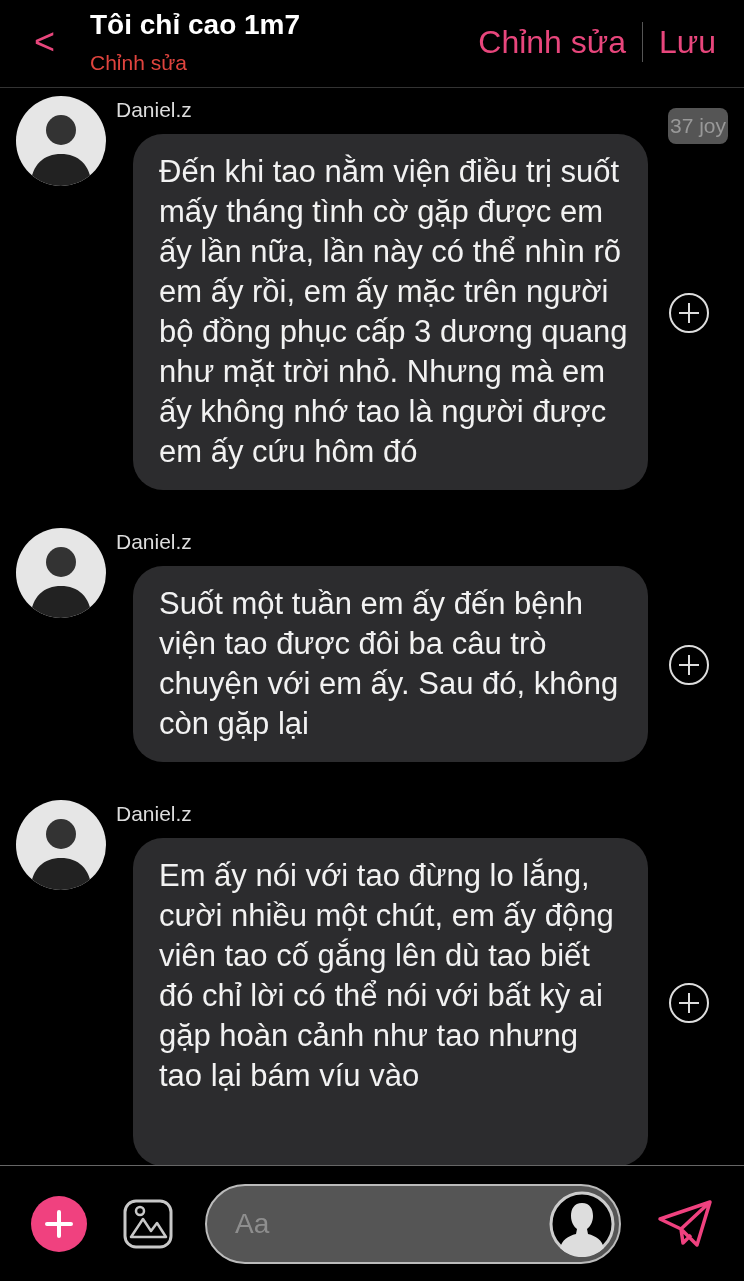  I want to click on header-action-button: Lưu, so click(687, 42).